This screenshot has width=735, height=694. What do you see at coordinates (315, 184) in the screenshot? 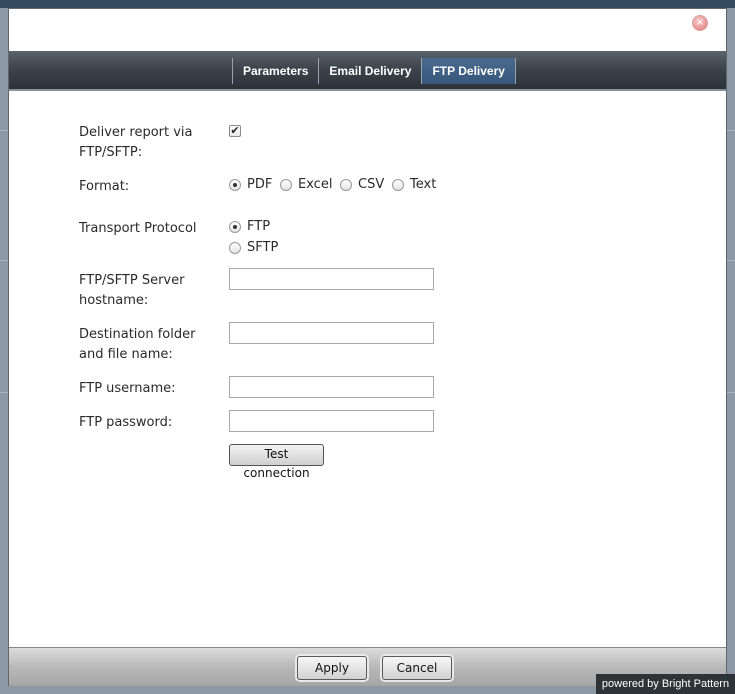
I see `format-option-excel: Excel` at bounding box center [315, 184].